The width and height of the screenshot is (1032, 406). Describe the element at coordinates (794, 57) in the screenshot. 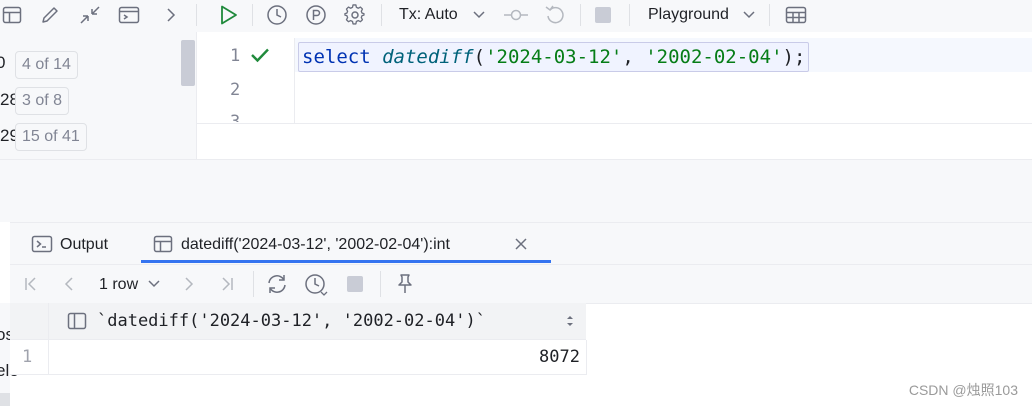

I see `sql-paren-close: );` at that location.